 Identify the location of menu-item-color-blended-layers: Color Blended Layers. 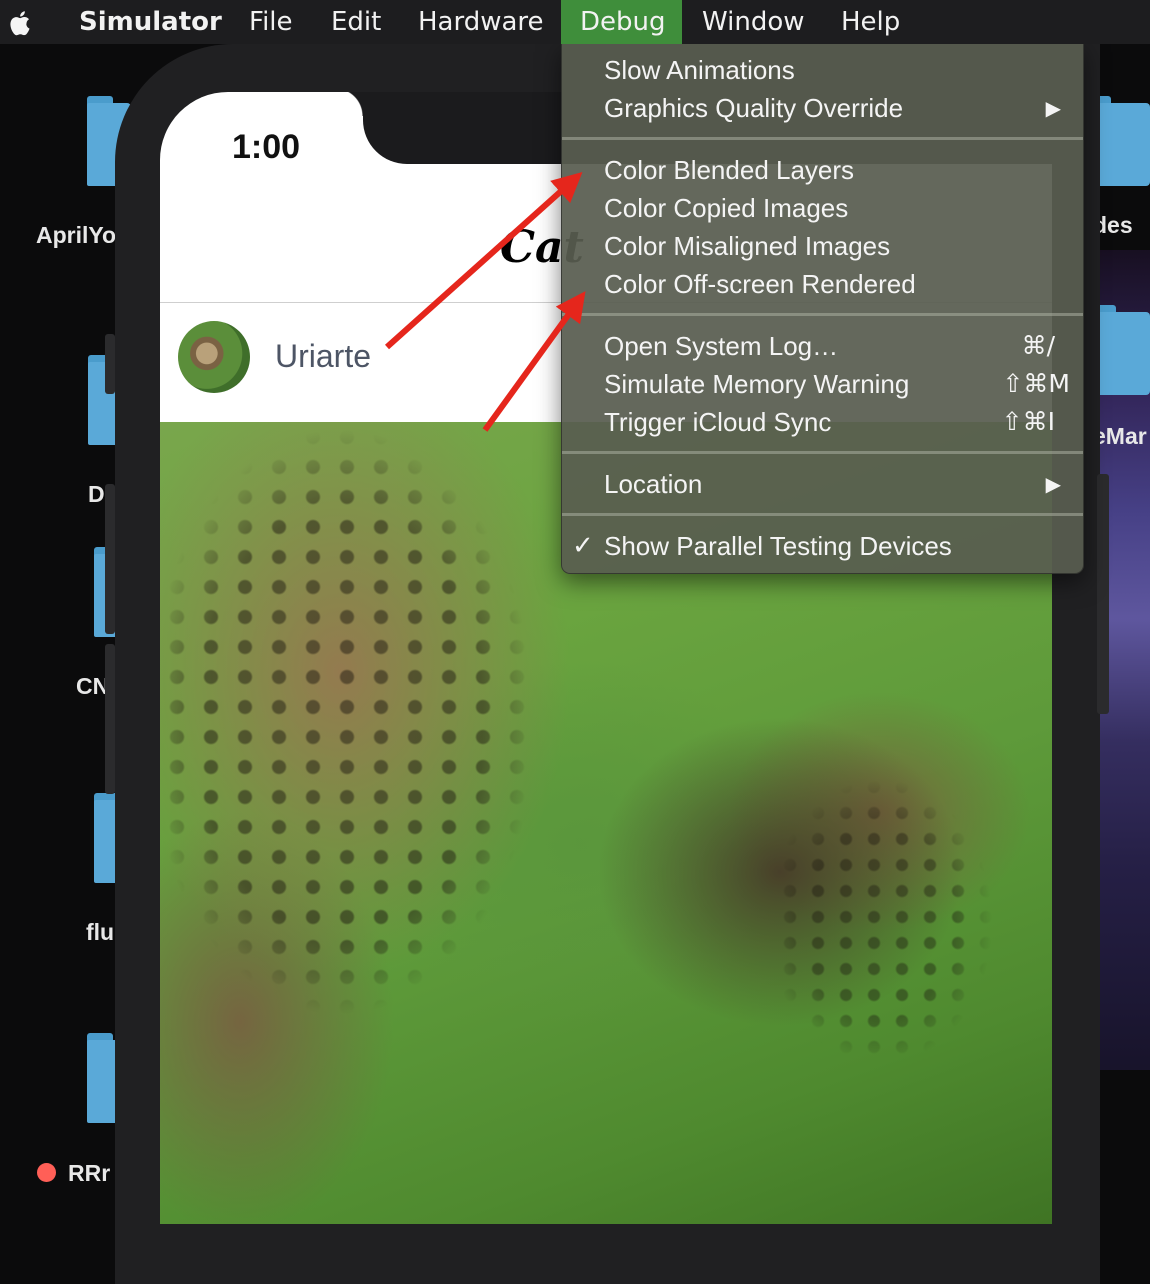
(822, 170).